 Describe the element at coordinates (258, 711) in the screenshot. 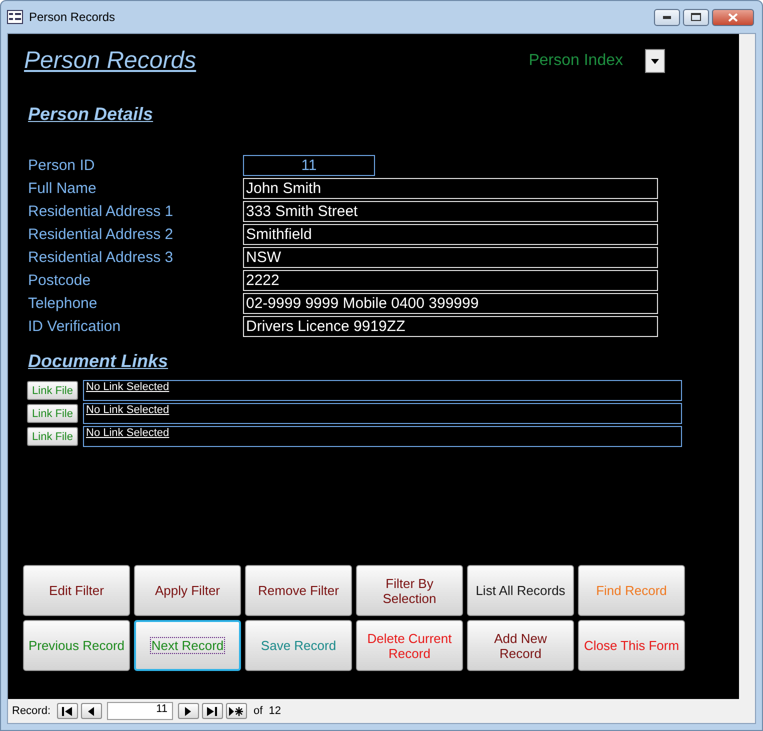

I see `of-label: of` at that location.